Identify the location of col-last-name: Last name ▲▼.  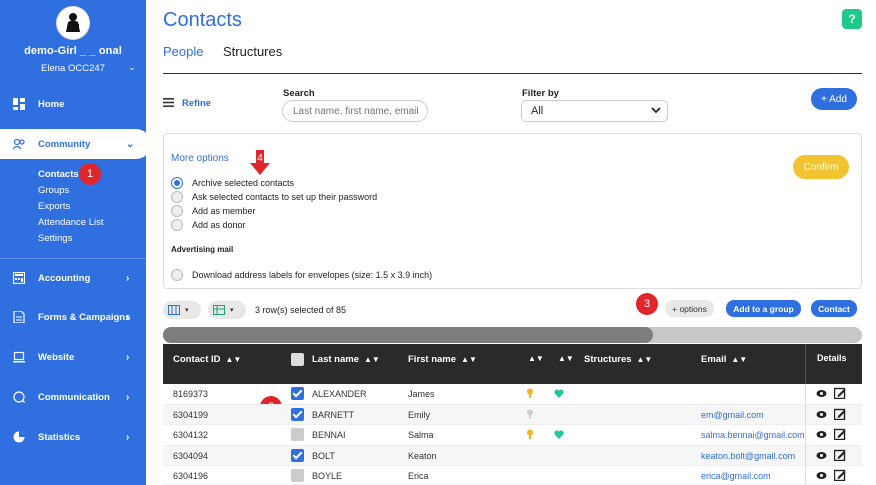
(346, 359).